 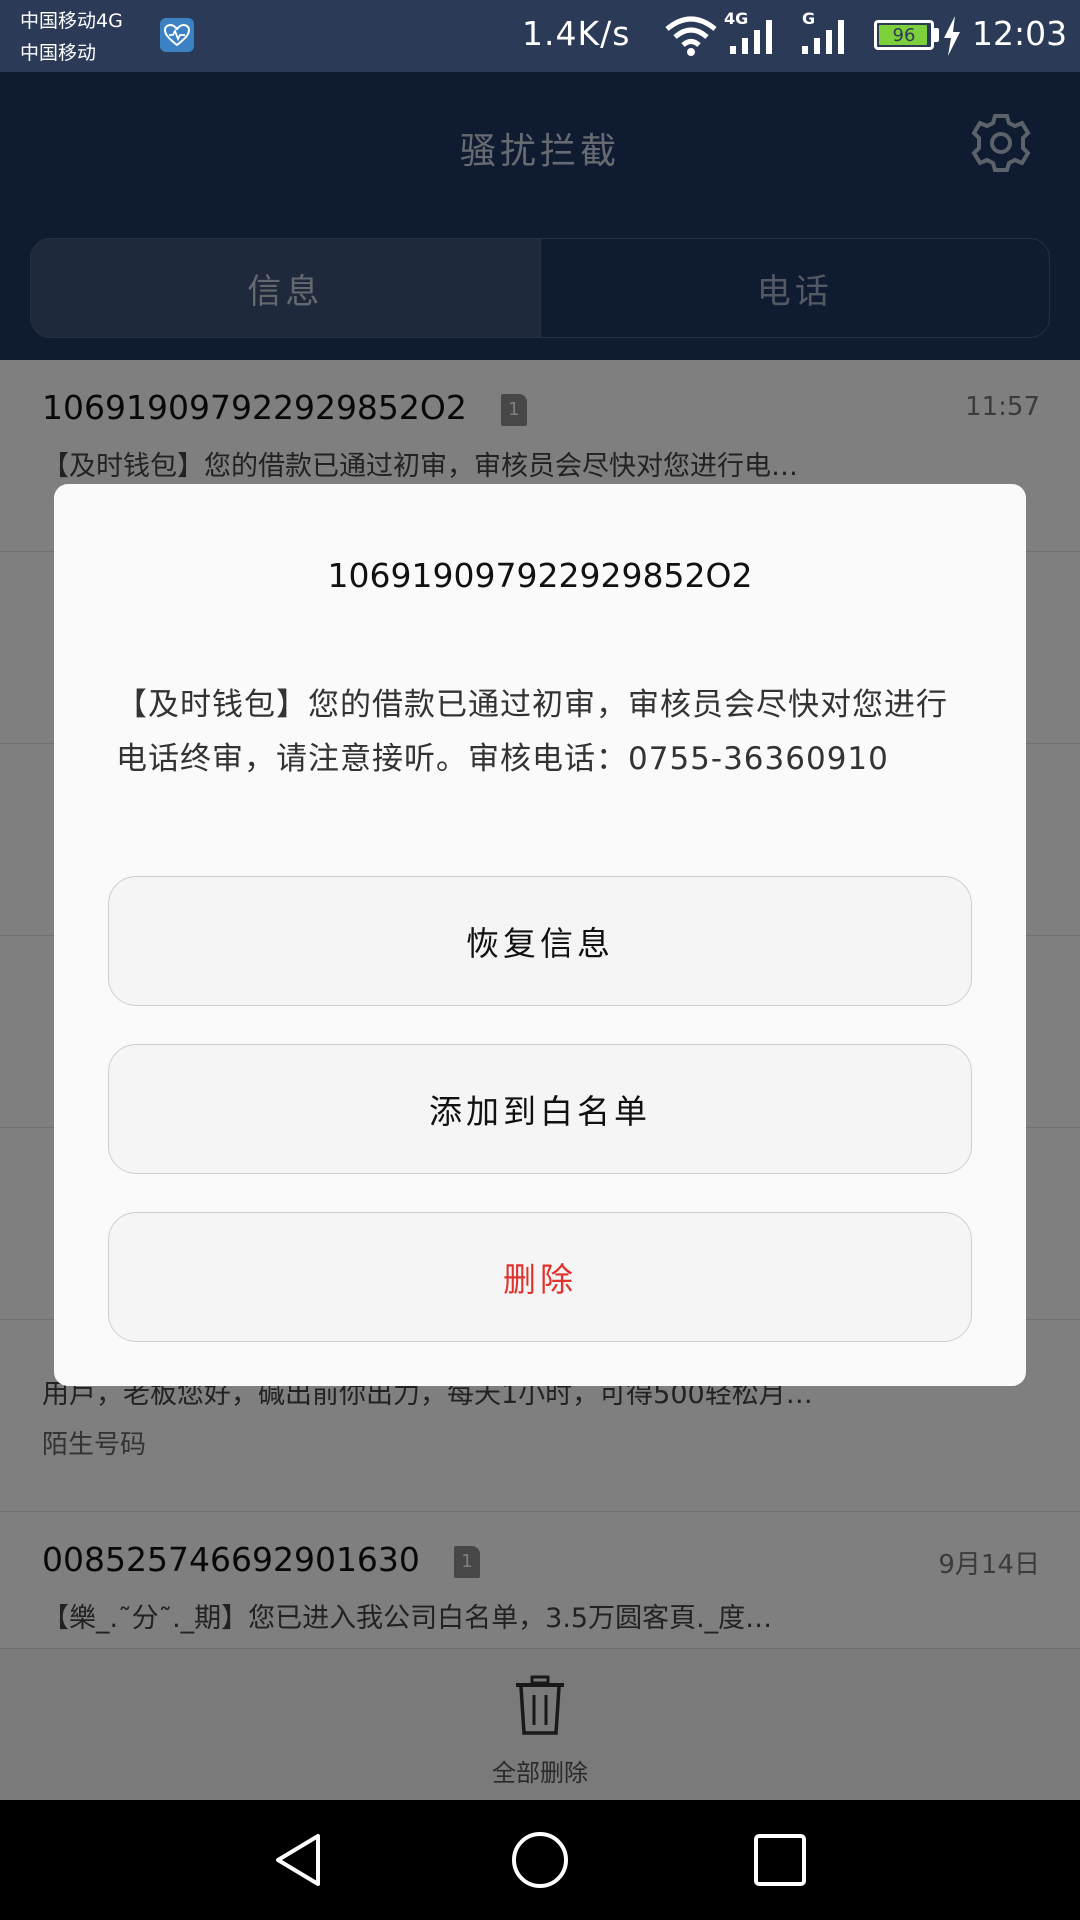 What do you see at coordinates (300, 1860) in the screenshot?
I see `back-triangle-icon` at bounding box center [300, 1860].